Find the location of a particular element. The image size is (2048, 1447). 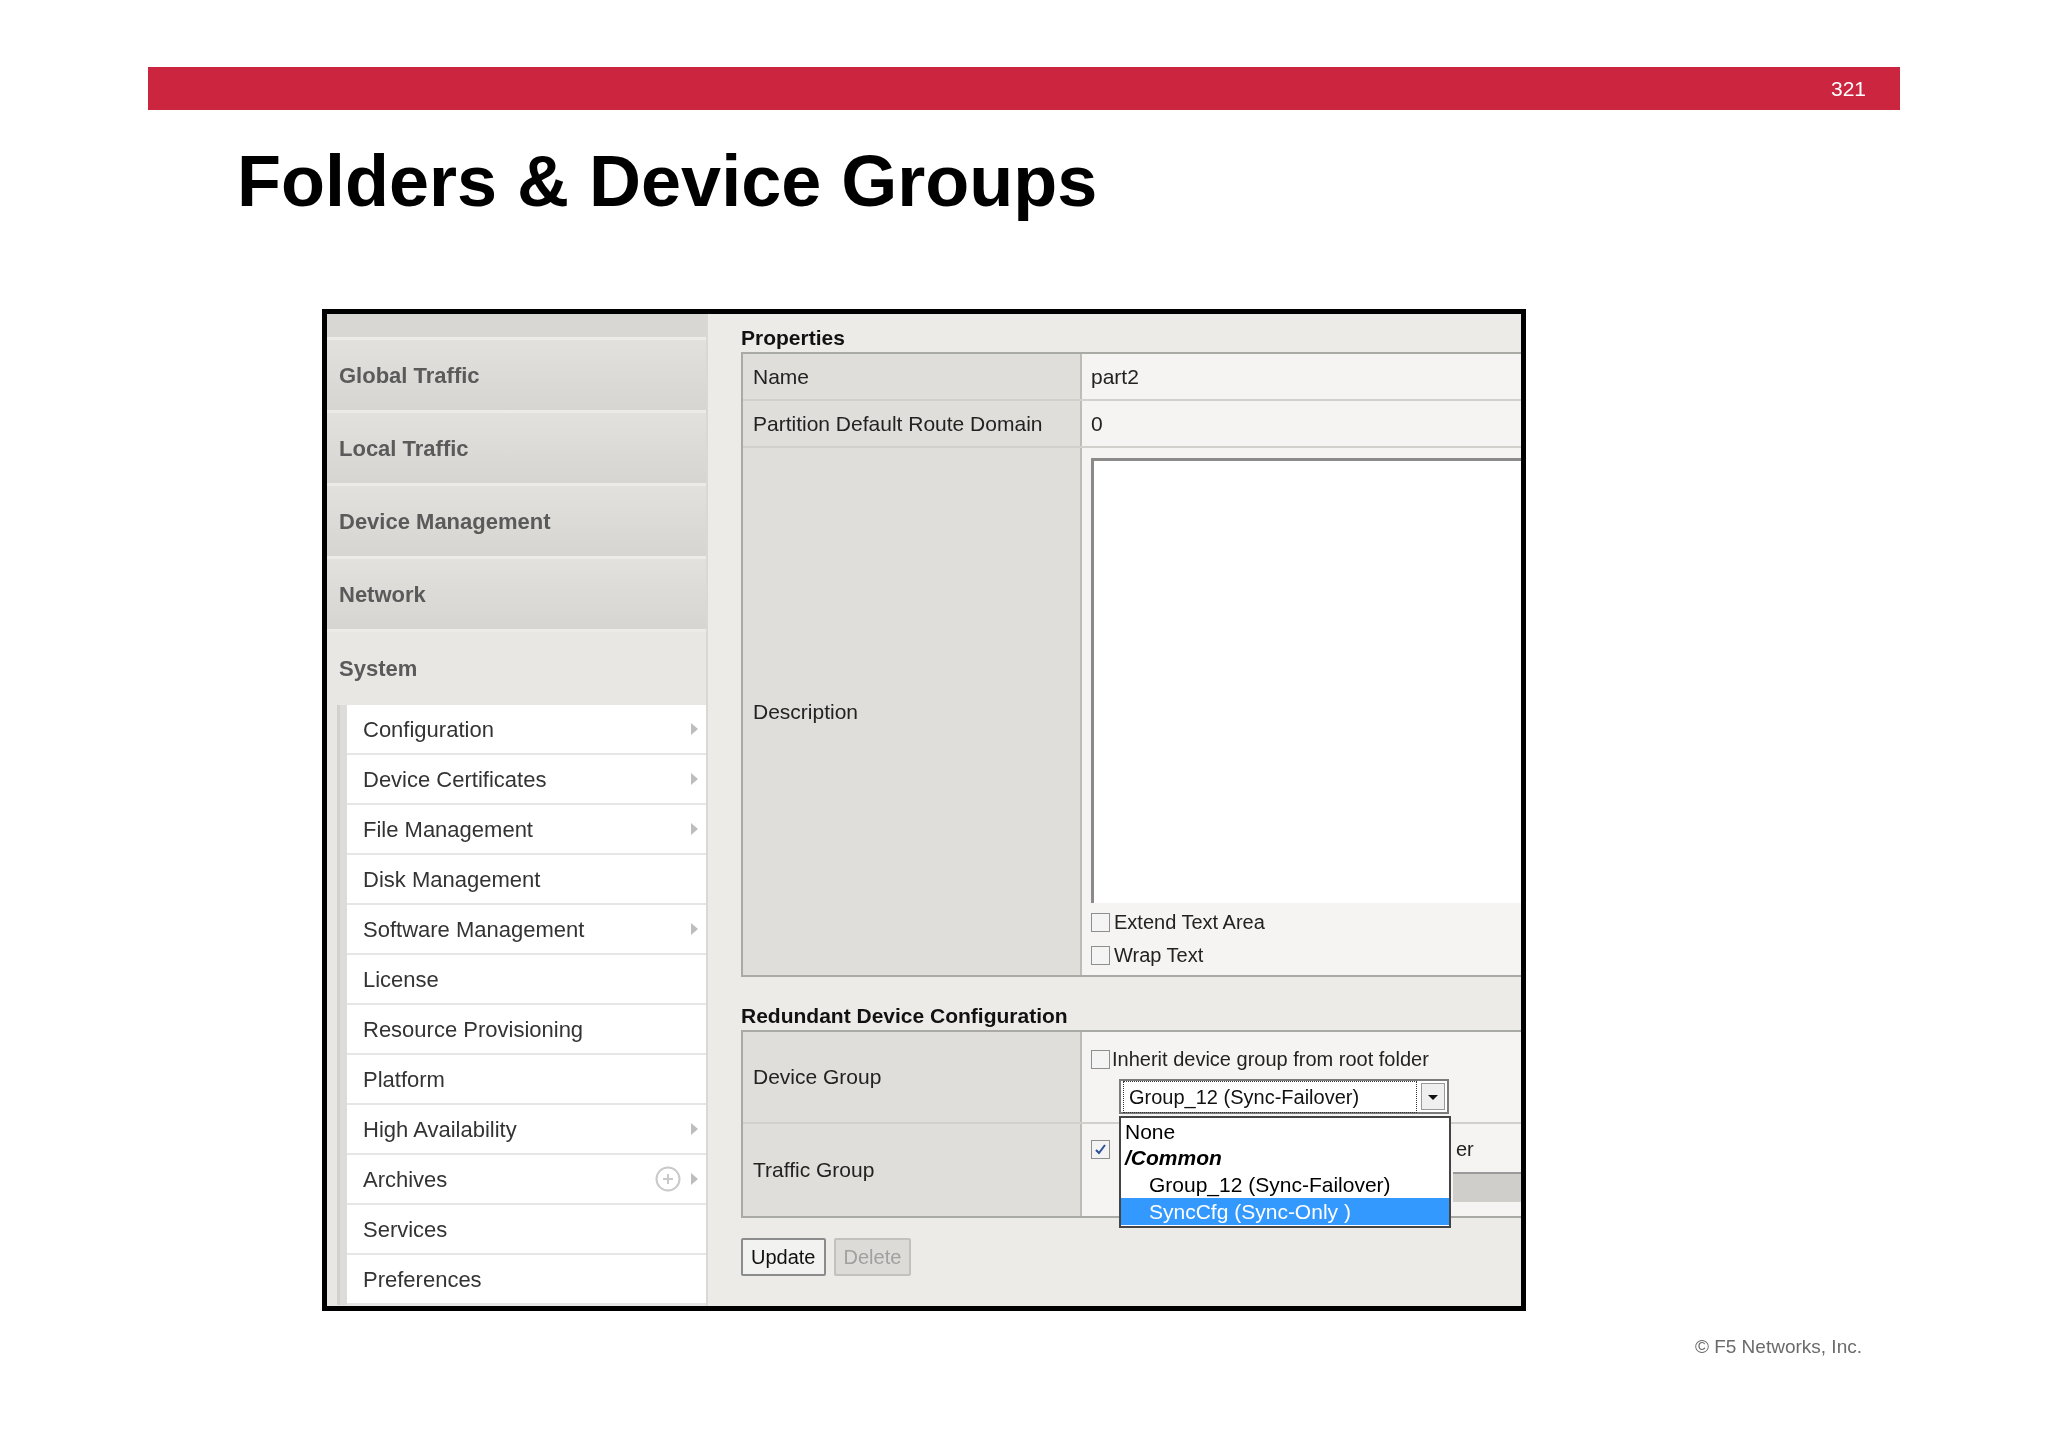

checkmark-icon is located at coordinates (1100, 1149).